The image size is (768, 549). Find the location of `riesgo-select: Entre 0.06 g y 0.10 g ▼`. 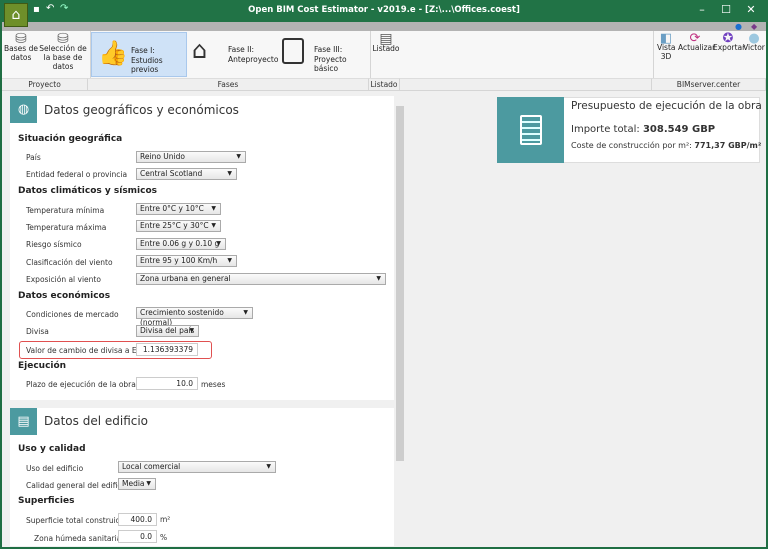

riesgo-select: Entre 0.06 g y 0.10 g ▼ is located at coordinates (181, 244).